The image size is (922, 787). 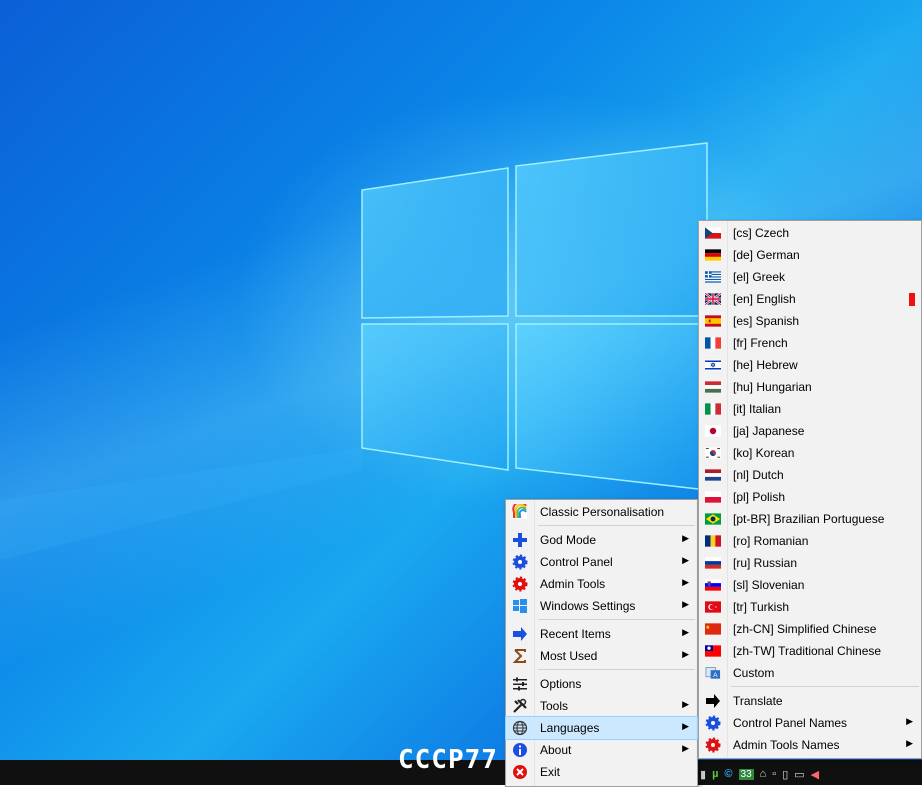 I want to click on menu-item-translate: Translate, so click(x=810, y=701).